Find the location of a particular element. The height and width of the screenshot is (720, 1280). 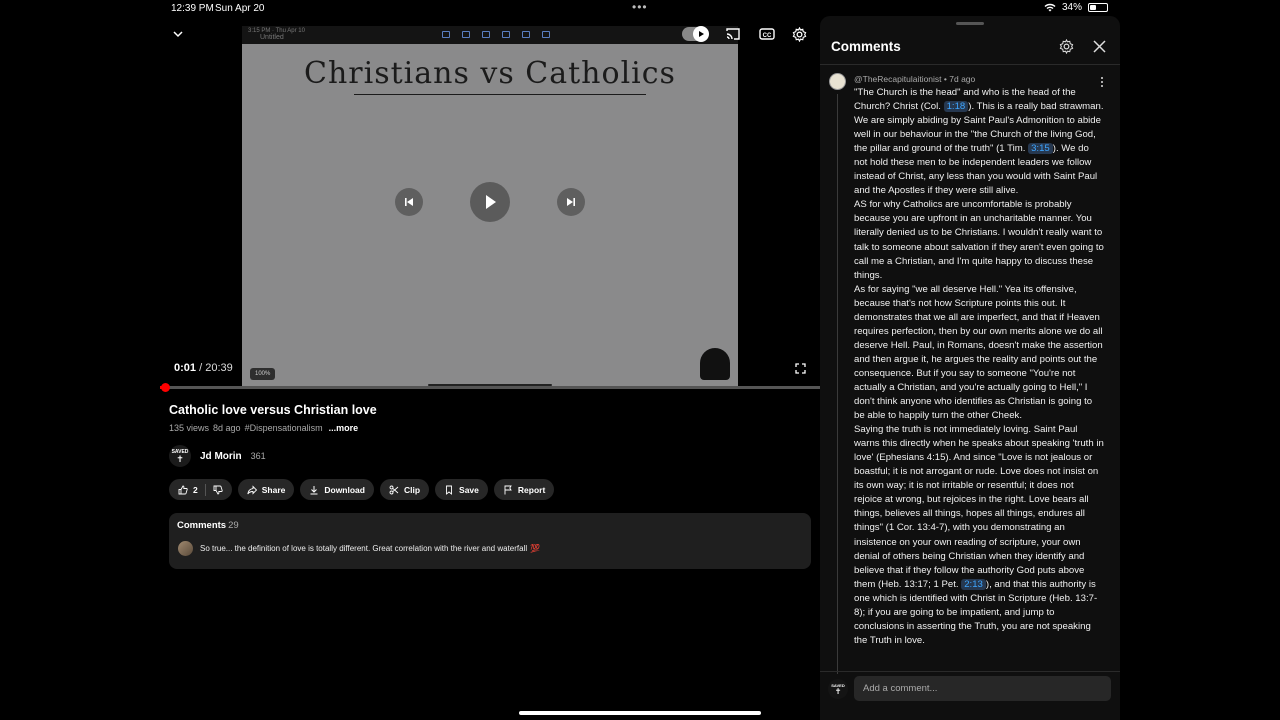

scissors-icon is located at coordinates (394, 489).